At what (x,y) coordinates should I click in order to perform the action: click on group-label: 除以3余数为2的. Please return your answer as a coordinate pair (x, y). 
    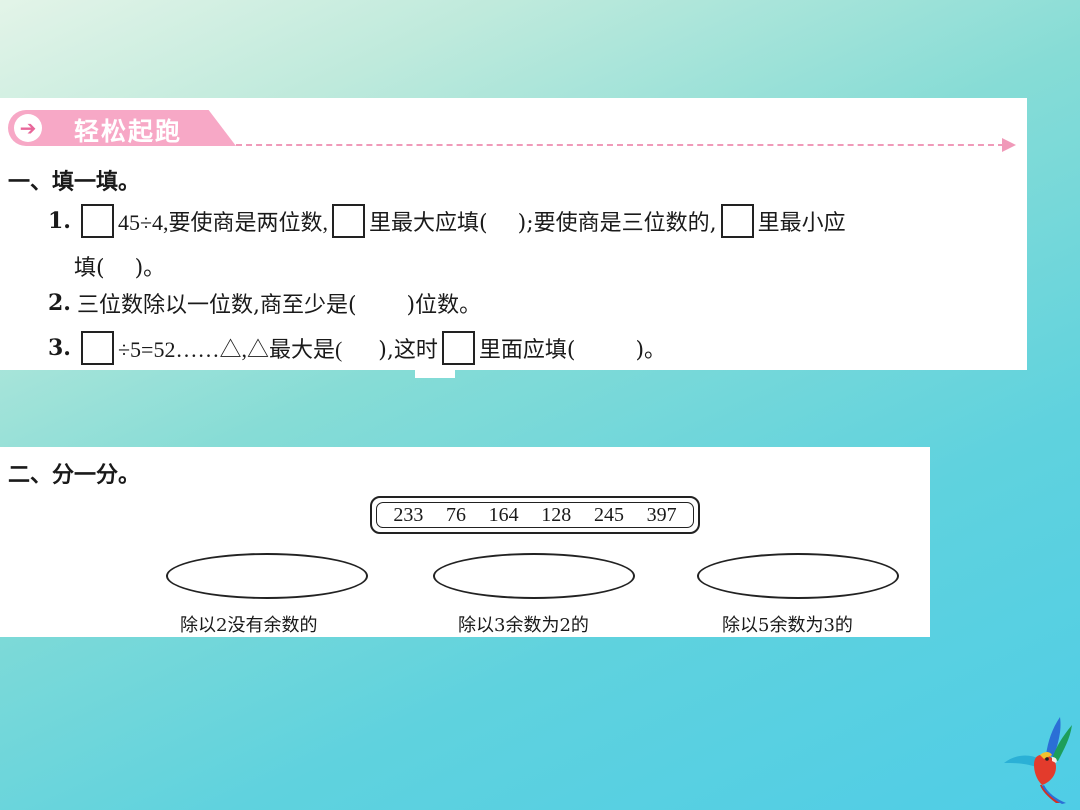
    Looking at the image, I should click on (523, 625).